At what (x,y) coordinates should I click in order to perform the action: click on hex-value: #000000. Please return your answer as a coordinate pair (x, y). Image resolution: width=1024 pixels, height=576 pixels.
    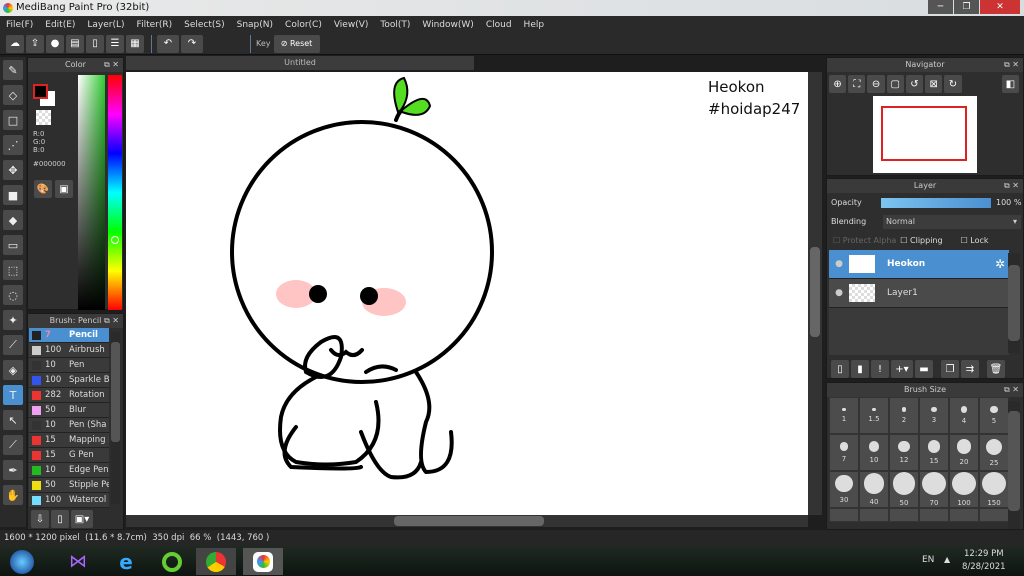
    Looking at the image, I should click on (49, 164).